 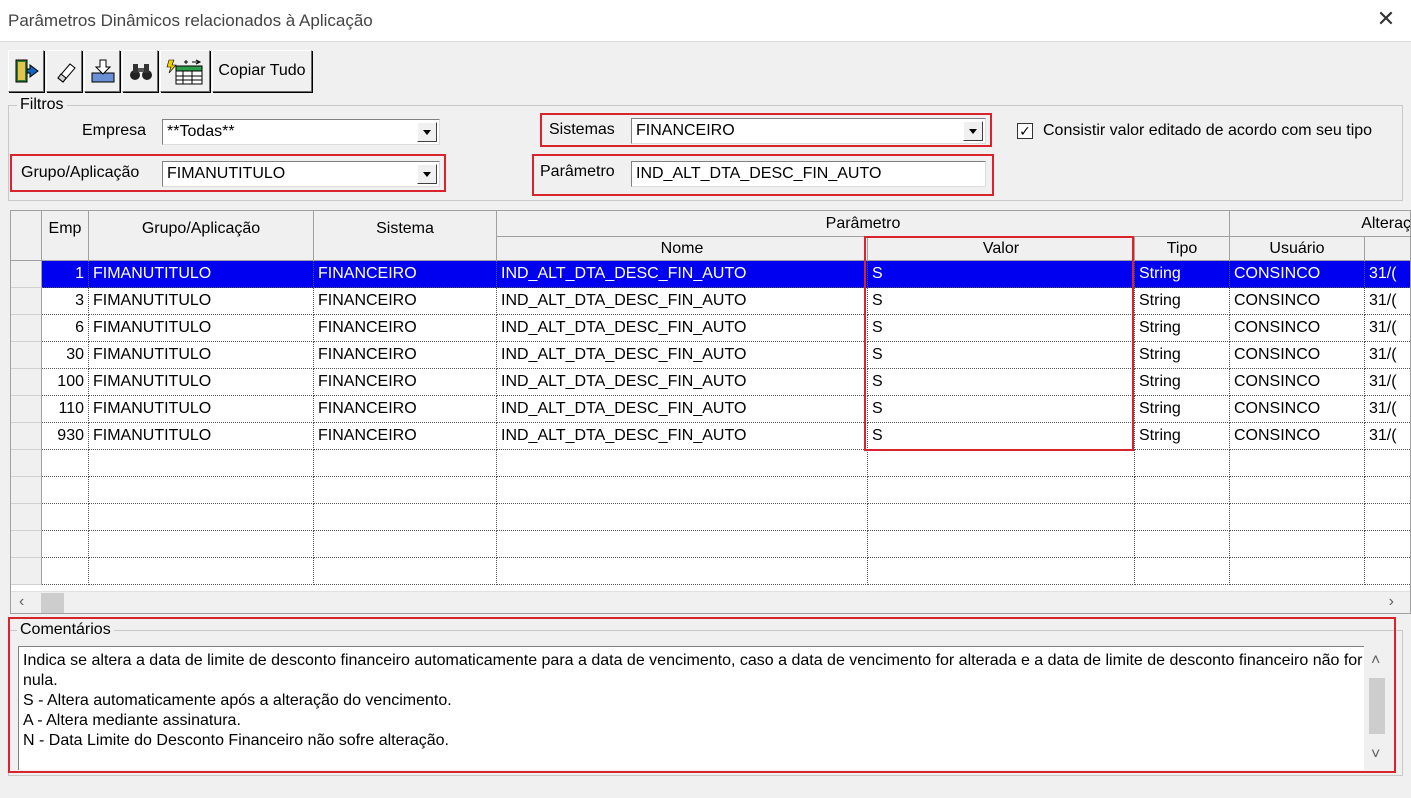 What do you see at coordinates (64, 71) in the screenshot?
I see `eraser-button` at bounding box center [64, 71].